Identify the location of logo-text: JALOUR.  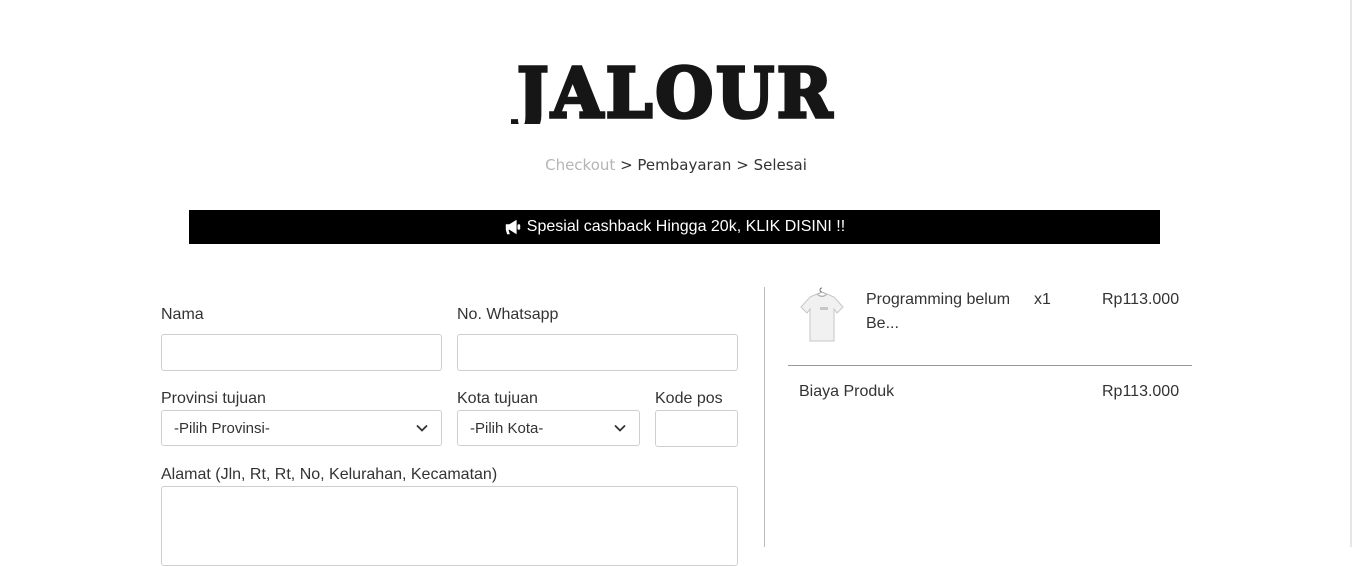
(673, 89).